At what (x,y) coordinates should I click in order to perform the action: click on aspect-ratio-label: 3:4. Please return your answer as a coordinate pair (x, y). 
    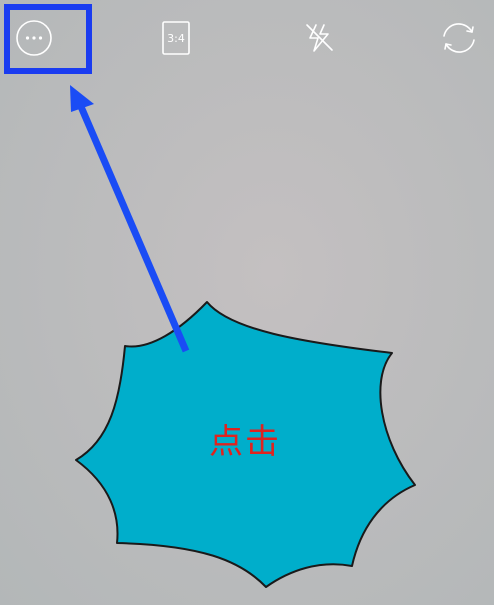
    Looking at the image, I should click on (176, 38).